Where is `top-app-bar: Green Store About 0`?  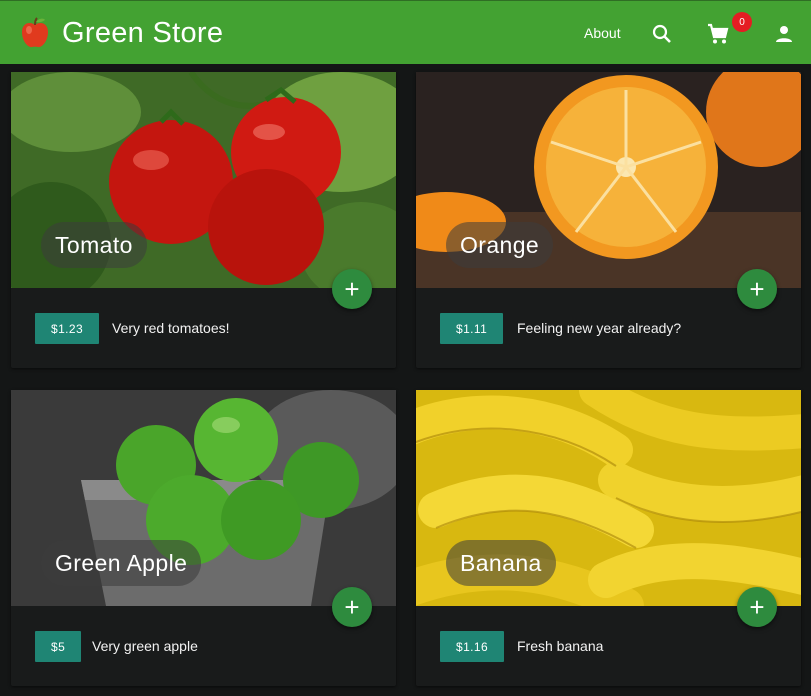
top-app-bar: Green Store About 0 is located at coordinates (405, 32).